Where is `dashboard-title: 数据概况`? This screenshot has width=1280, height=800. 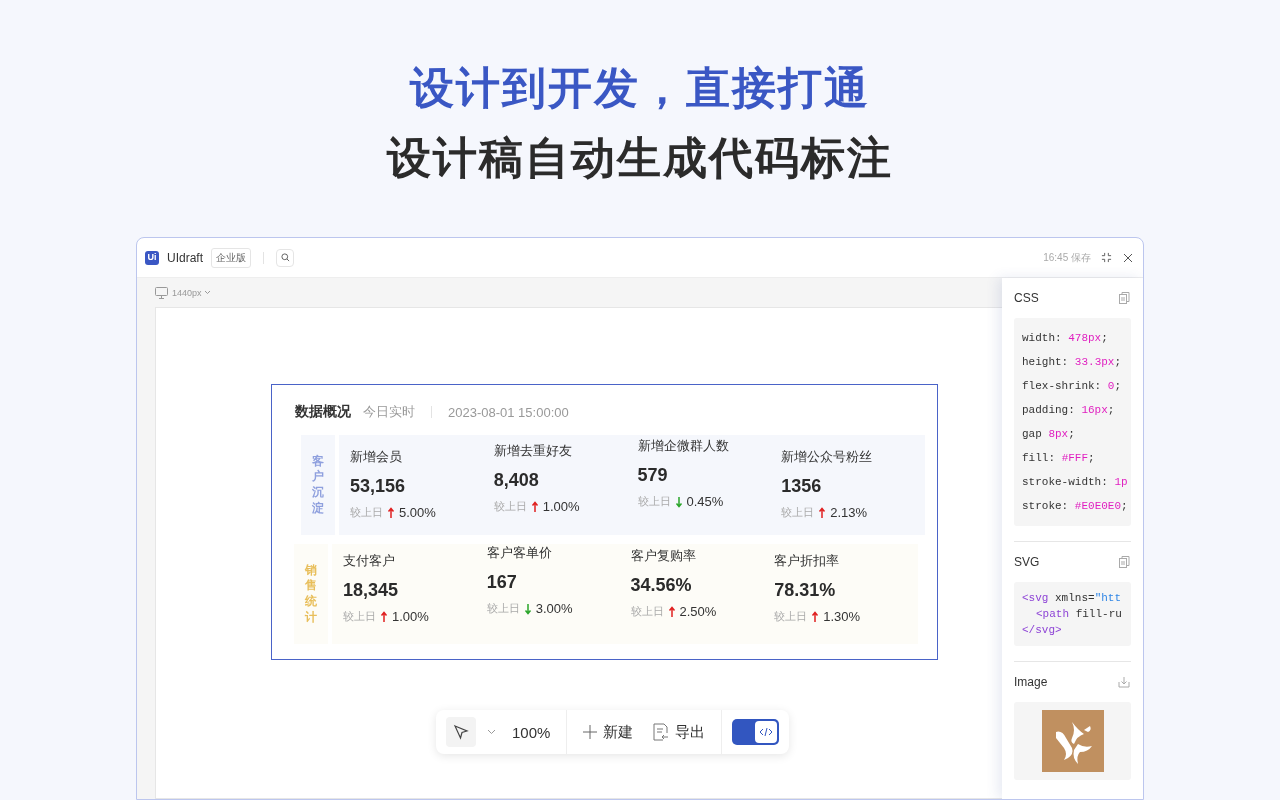 dashboard-title: 数据概况 is located at coordinates (323, 412).